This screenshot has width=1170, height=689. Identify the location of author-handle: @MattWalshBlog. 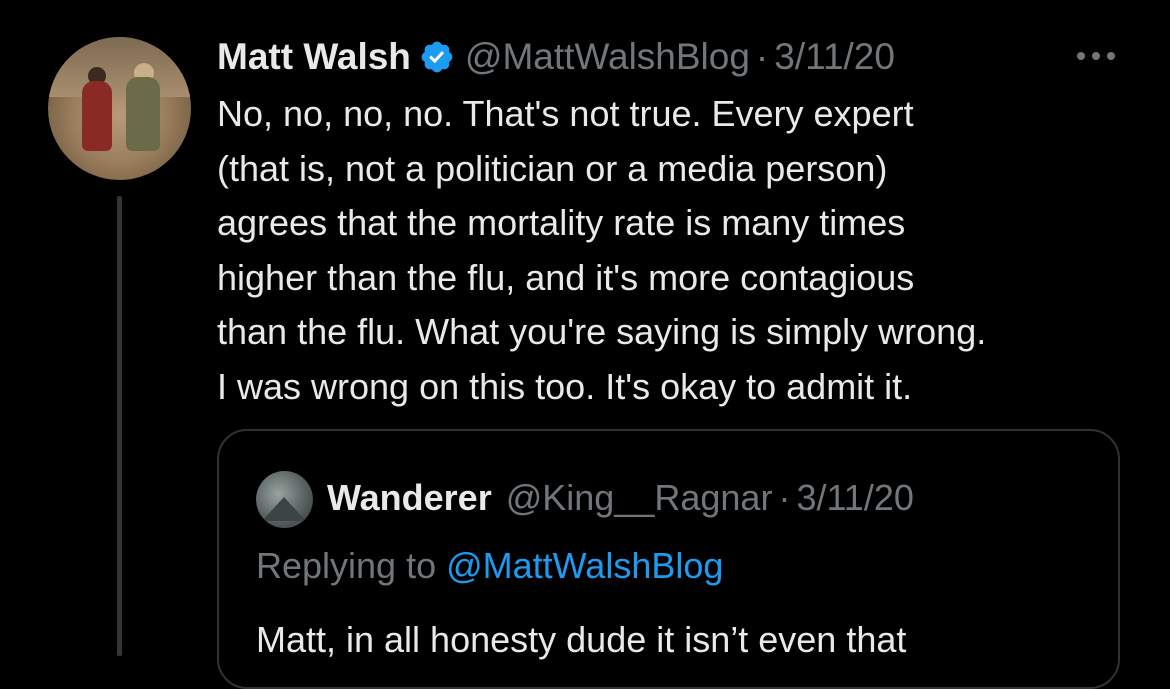
(607, 57).